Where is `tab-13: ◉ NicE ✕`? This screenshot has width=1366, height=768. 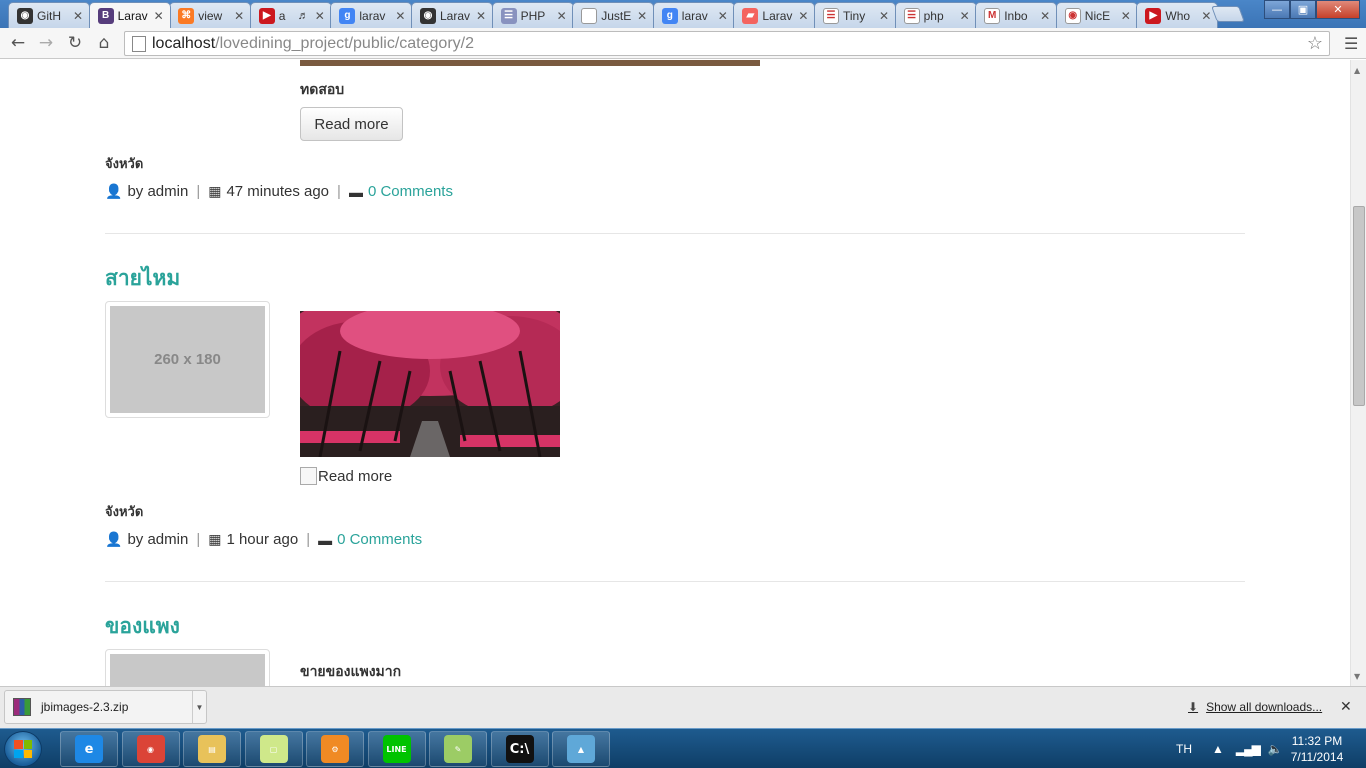
tab-13: ◉ NicE ✕ is located at coordinates (1096, 15).